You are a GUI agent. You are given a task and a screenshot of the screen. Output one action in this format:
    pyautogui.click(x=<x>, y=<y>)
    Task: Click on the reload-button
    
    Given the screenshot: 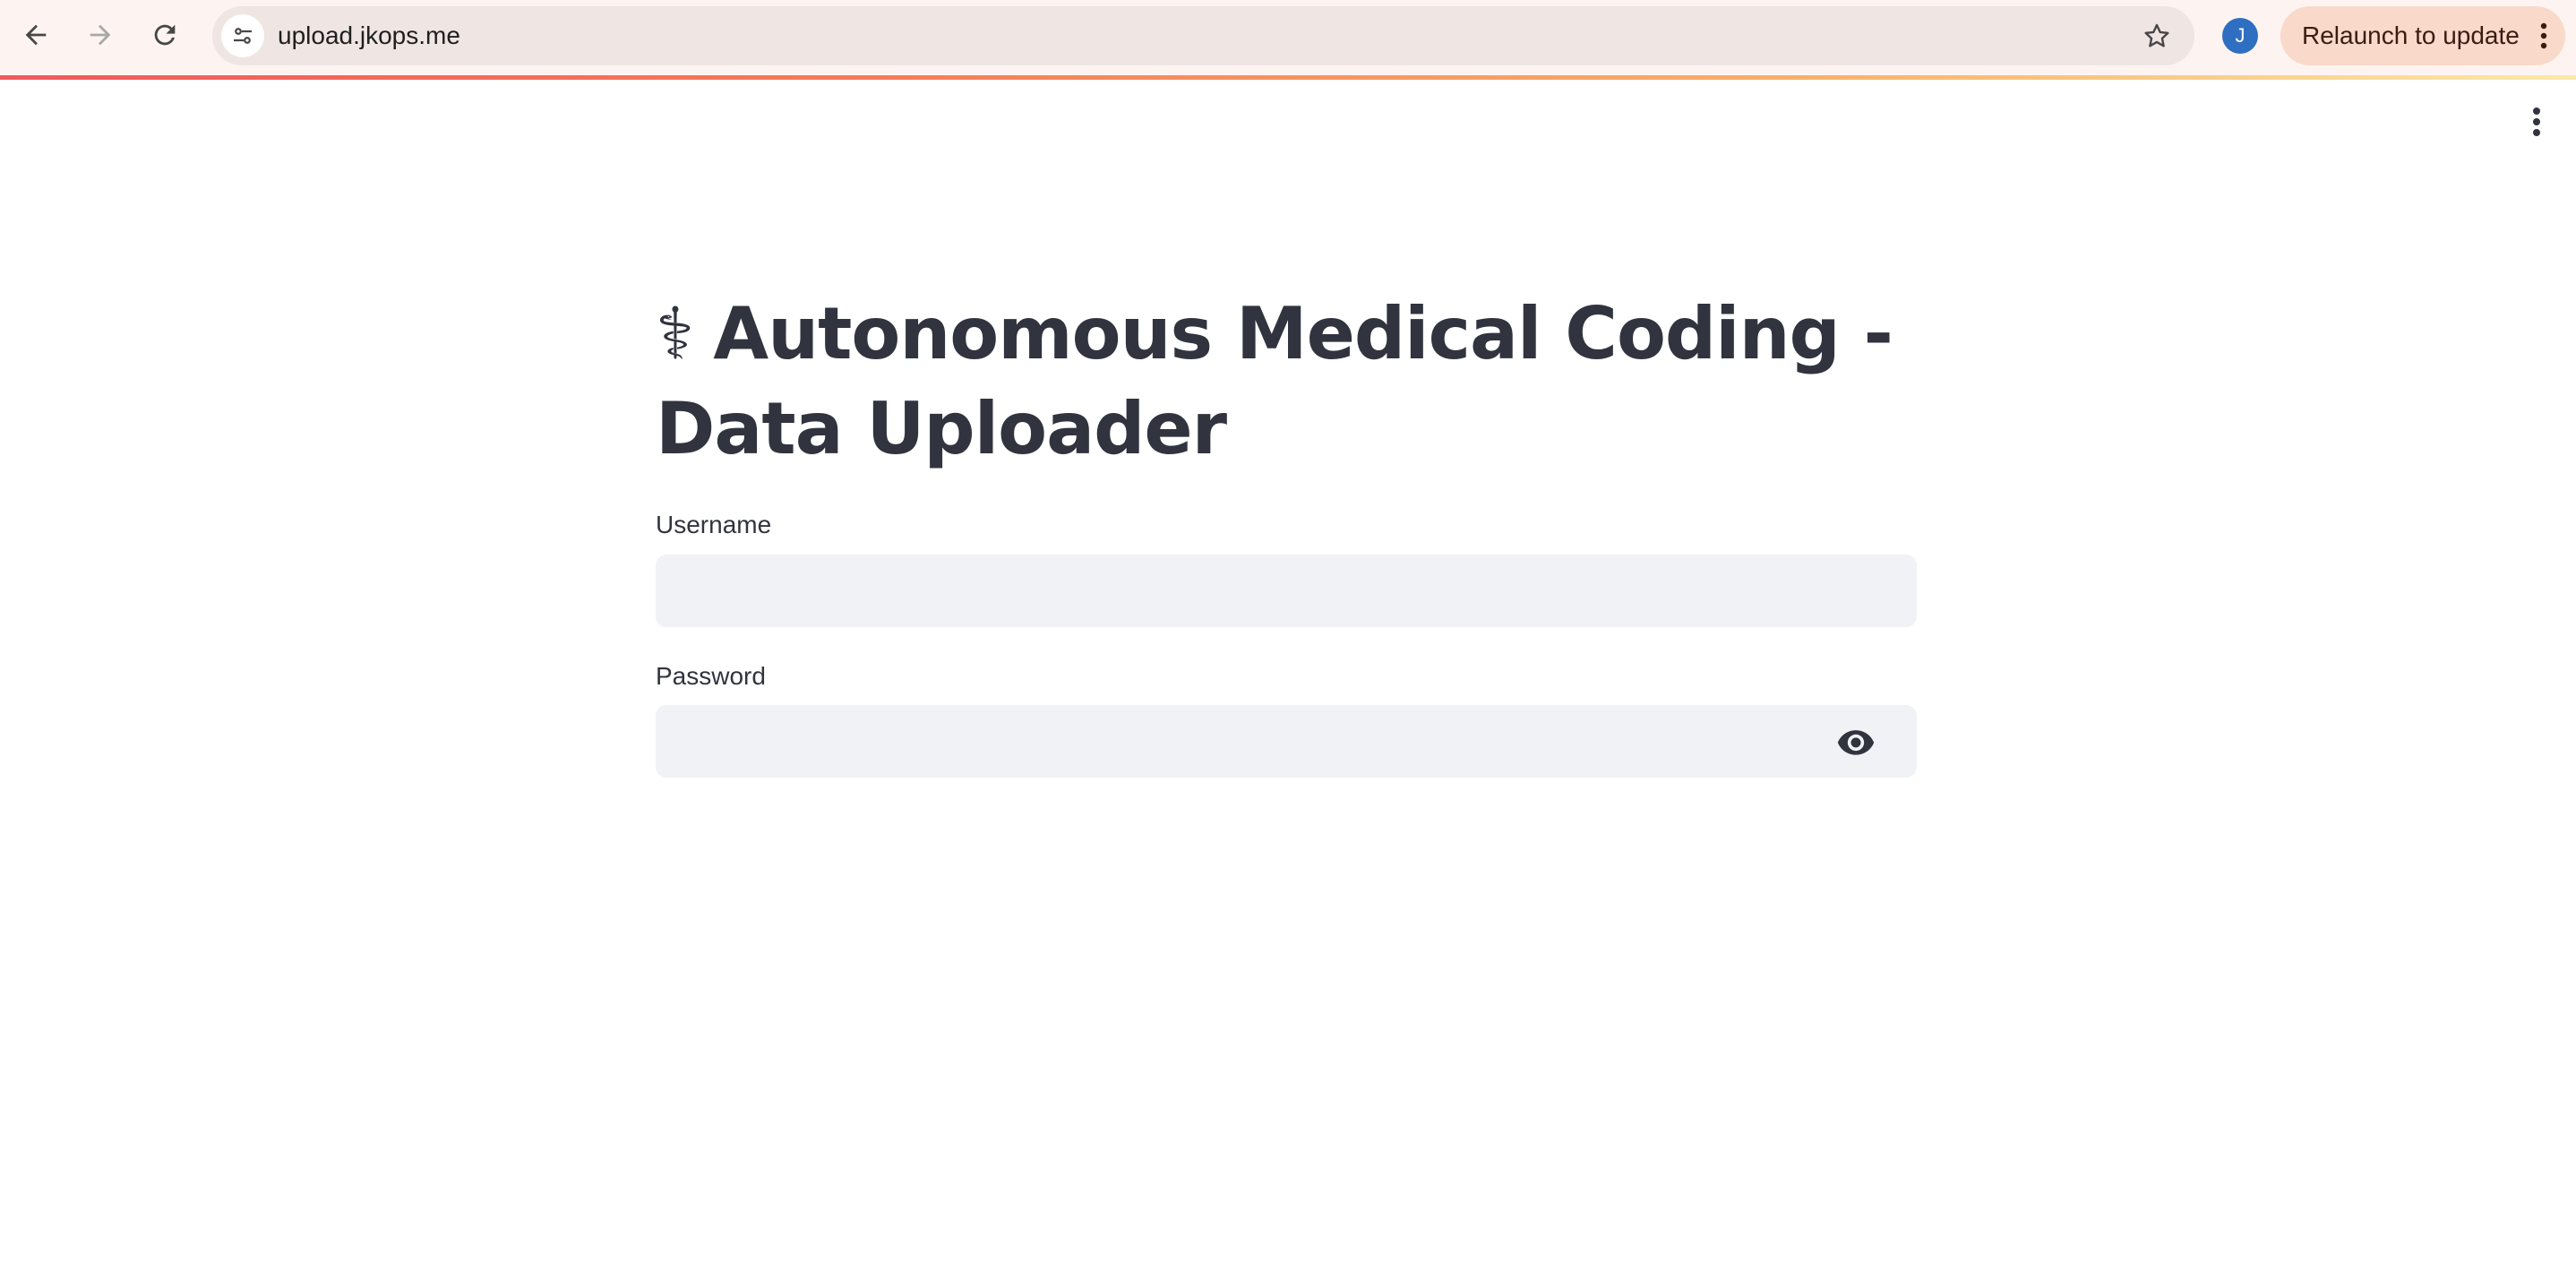 What is the action you would take?
    pyautogui.click(x=164, y=35)
    